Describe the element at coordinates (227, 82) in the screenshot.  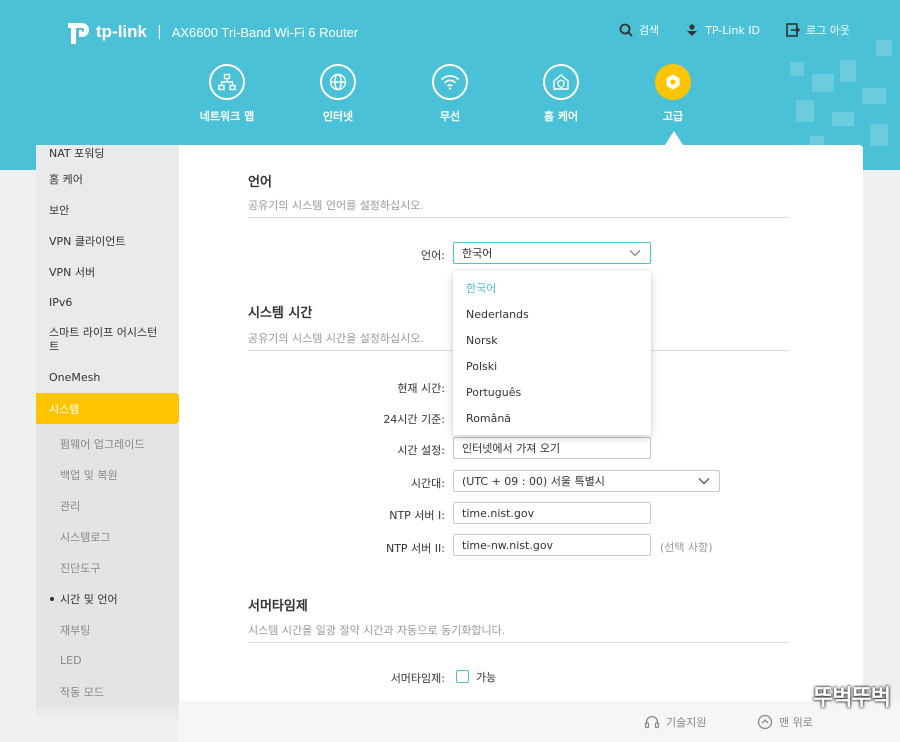
I see `network-map-icon` at that location.